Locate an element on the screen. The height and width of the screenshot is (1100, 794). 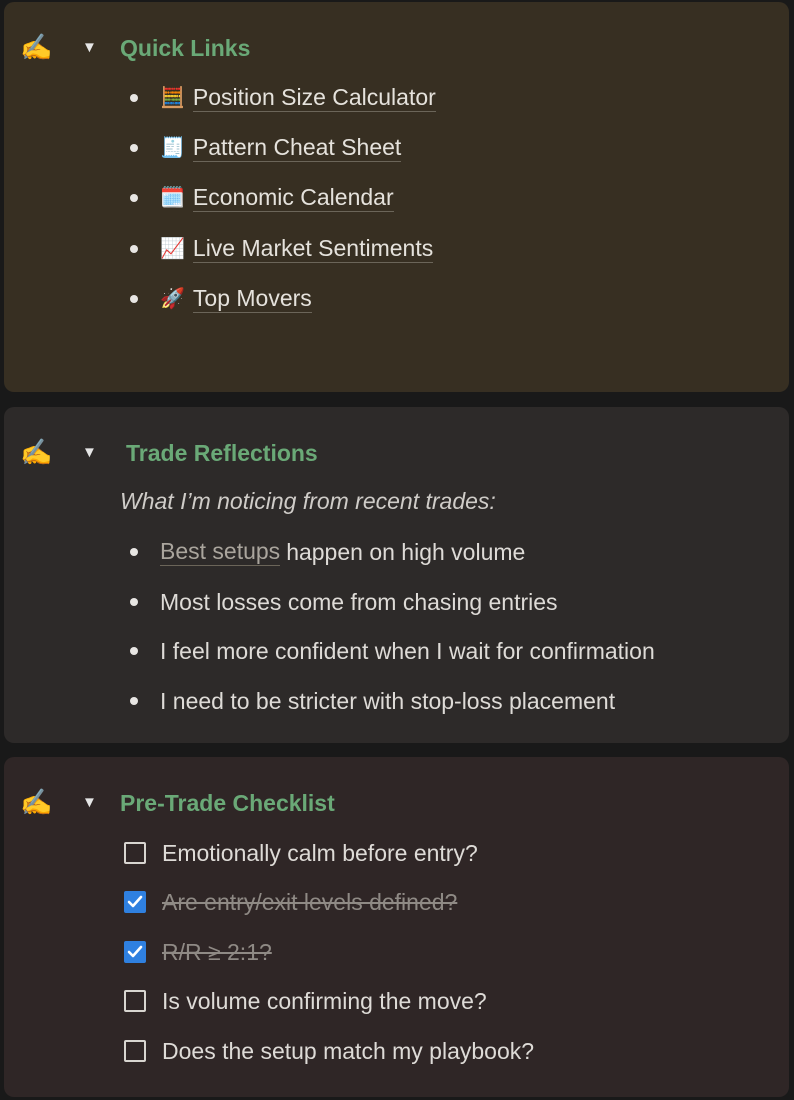
list-item: 🗓️ Economic Calendar is located at coordinates (262, 198).